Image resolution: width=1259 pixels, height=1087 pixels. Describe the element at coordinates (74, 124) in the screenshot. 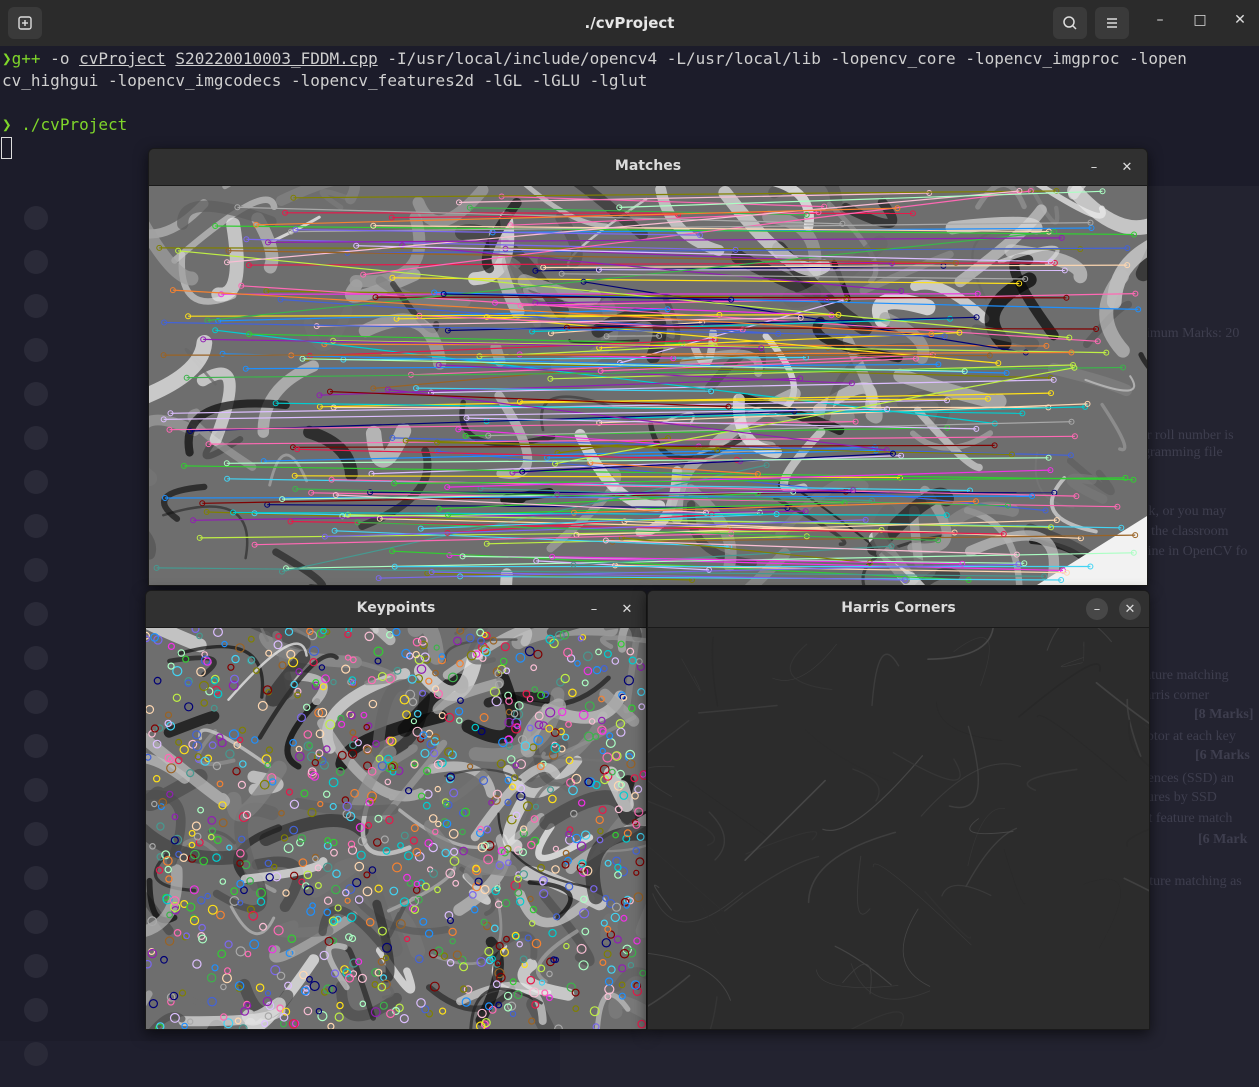

I see `command-name: ./cvProject` at that location.